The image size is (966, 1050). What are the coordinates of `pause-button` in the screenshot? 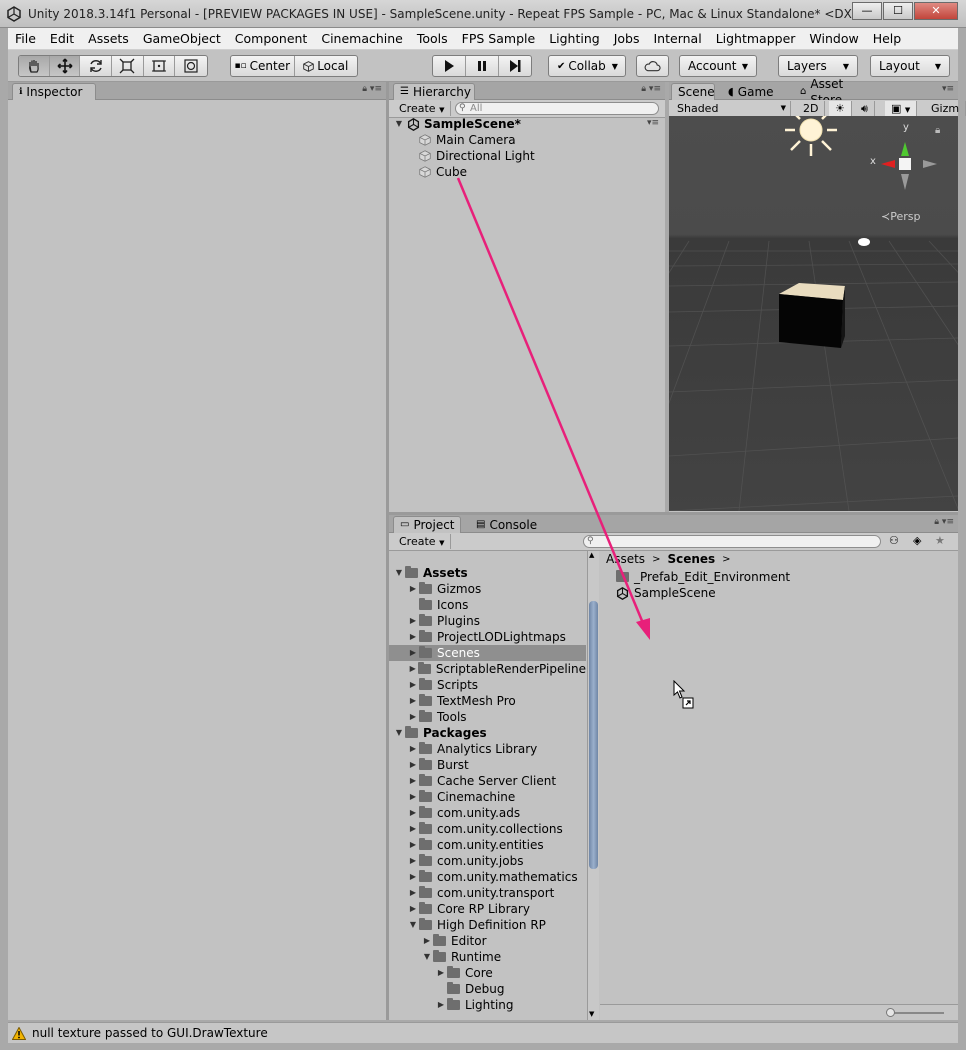 It's located at (482, 66).